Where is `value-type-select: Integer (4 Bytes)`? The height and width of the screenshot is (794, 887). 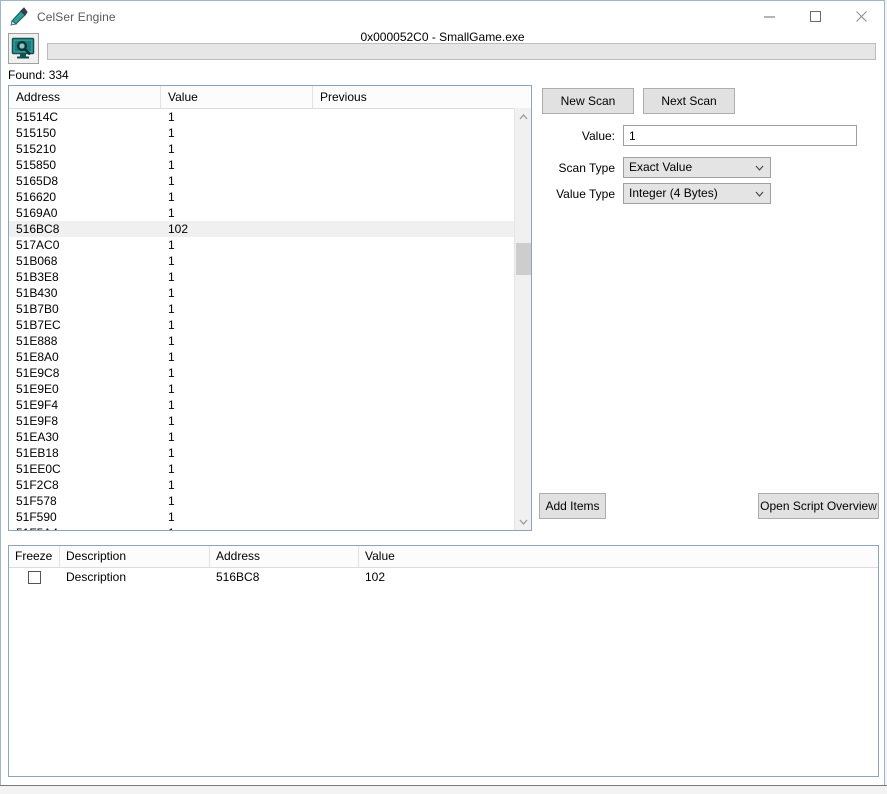
value-type-select: Integer (4 Bytes) is located at coordinates (697, 193).